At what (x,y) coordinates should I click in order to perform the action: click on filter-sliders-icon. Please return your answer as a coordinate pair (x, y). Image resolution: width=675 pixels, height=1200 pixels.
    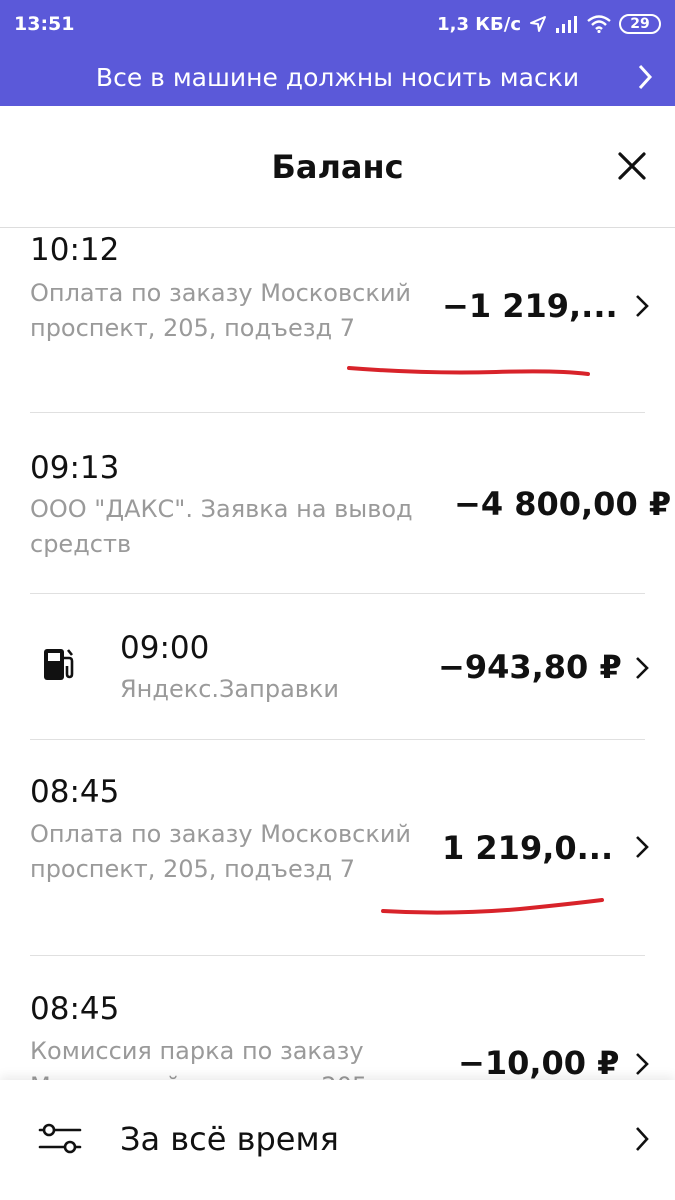
    Looking at the image, I should click on (60, 1141).